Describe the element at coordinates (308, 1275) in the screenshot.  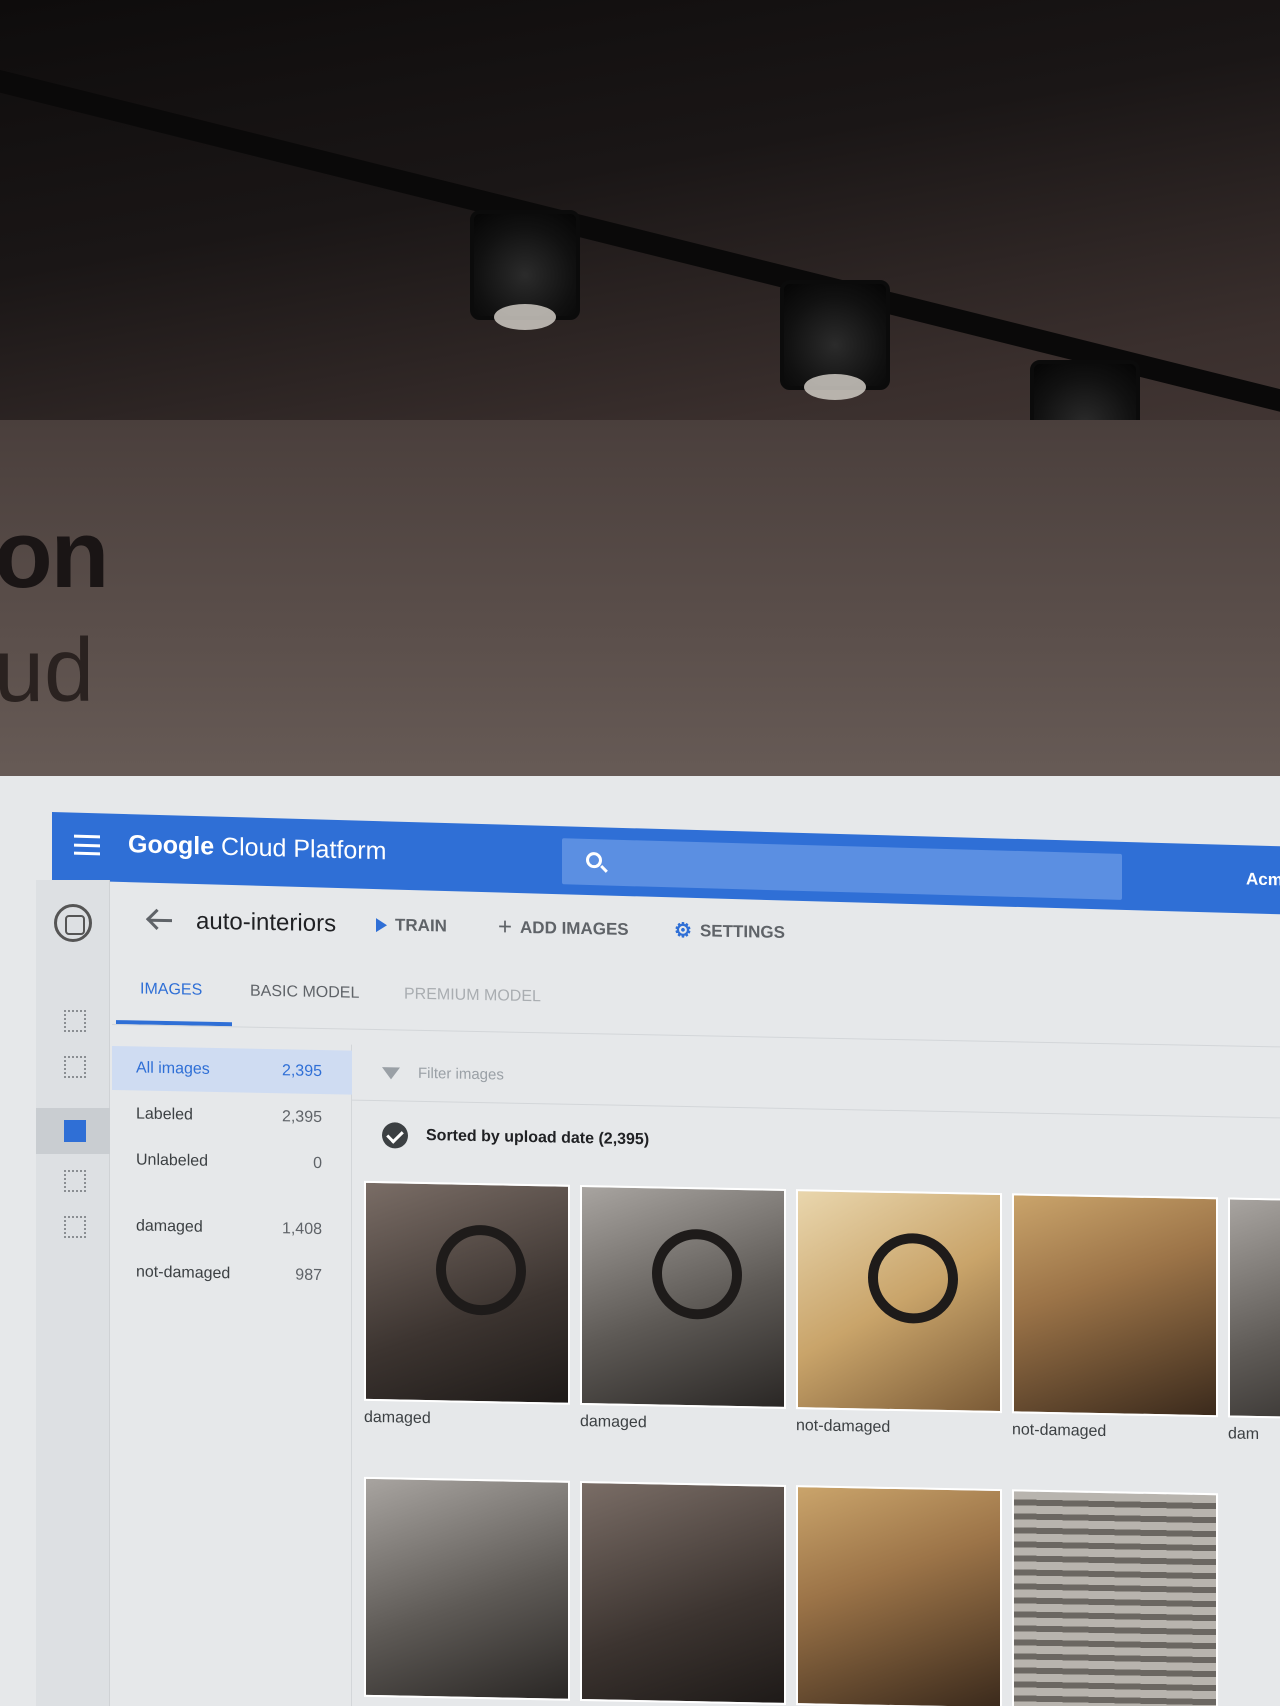
I see `facet-count: 987` at that location.